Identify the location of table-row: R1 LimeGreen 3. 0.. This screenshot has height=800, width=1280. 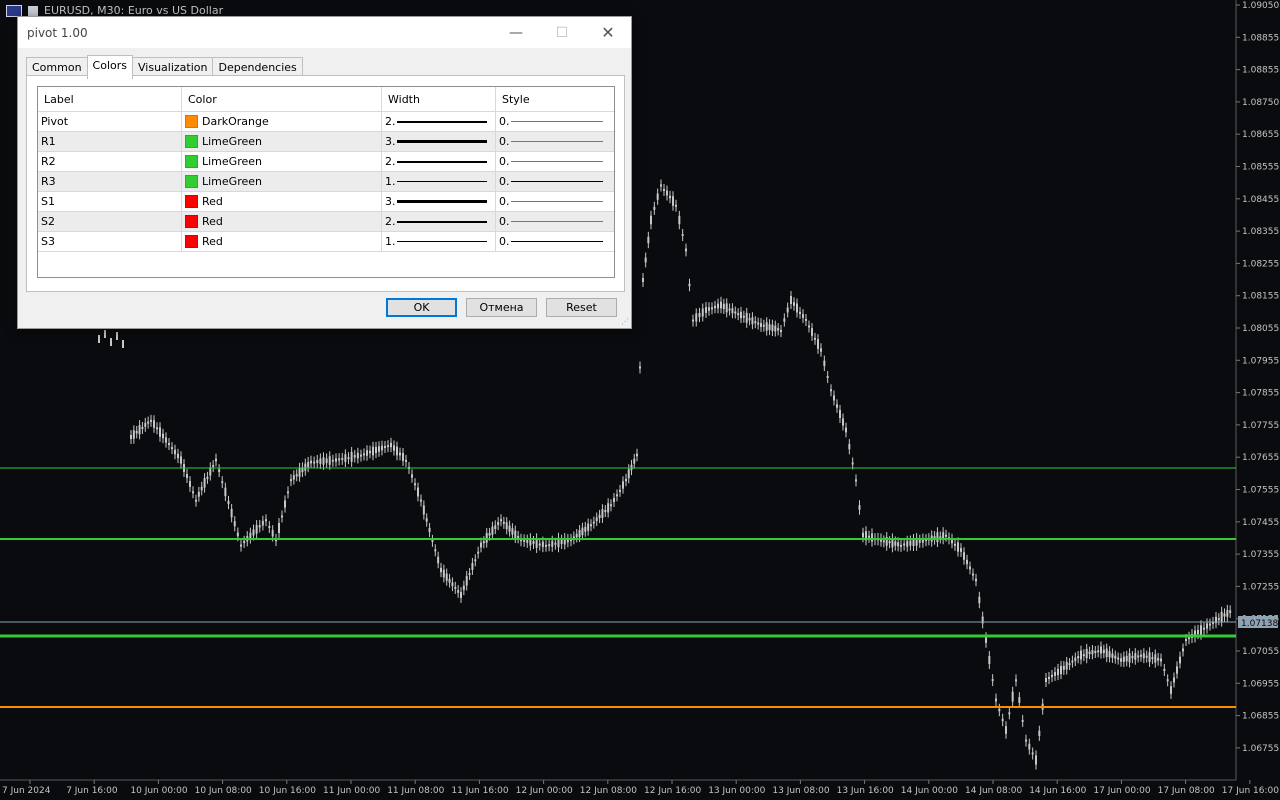
(326, 142).